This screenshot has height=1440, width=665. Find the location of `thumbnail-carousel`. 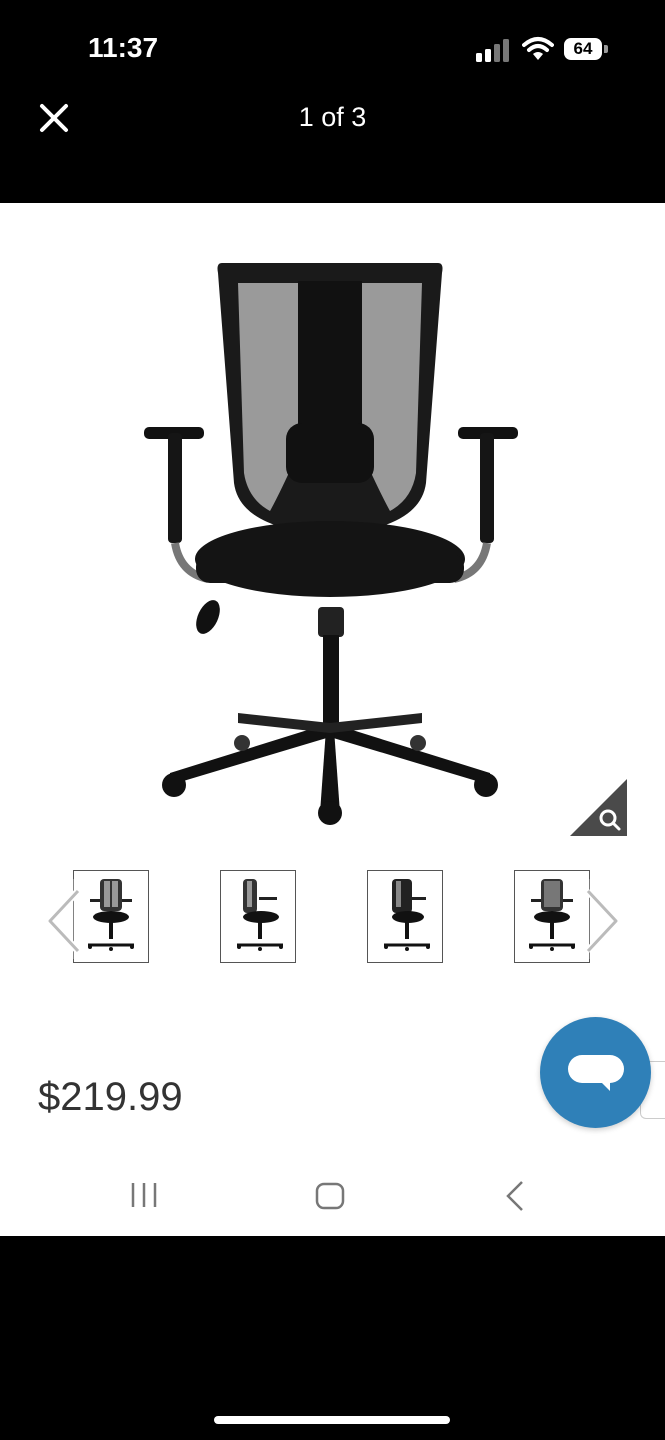

thumbnail-carousel is located at coordinates (333, 917).